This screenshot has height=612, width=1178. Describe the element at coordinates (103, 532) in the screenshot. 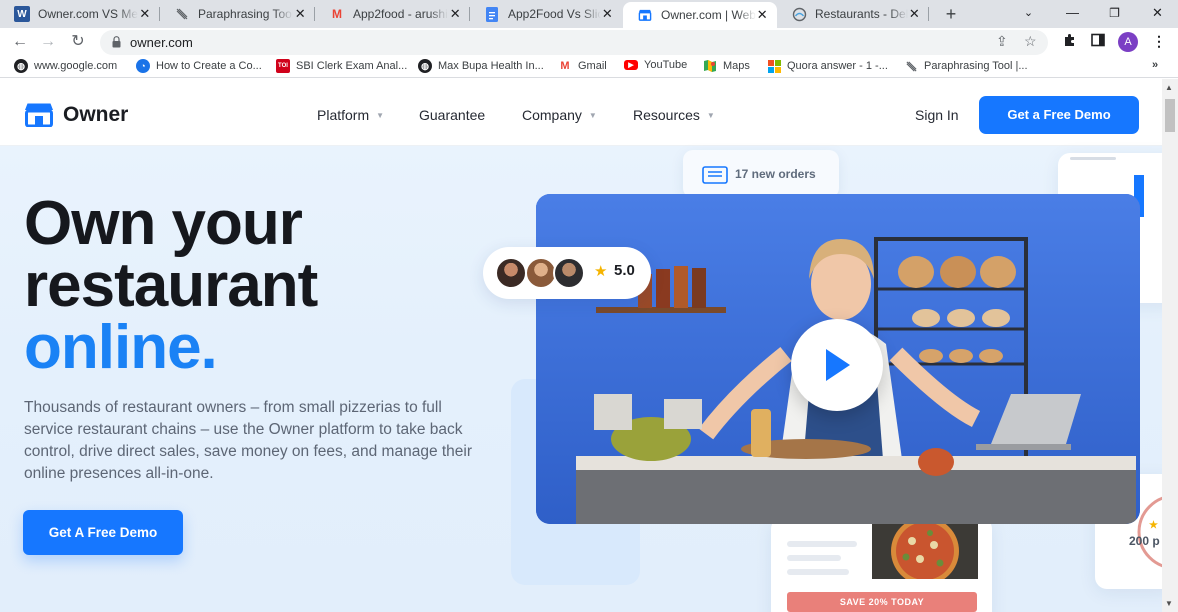

I see `hero-demo-button: Get A Free Demo` at that location.